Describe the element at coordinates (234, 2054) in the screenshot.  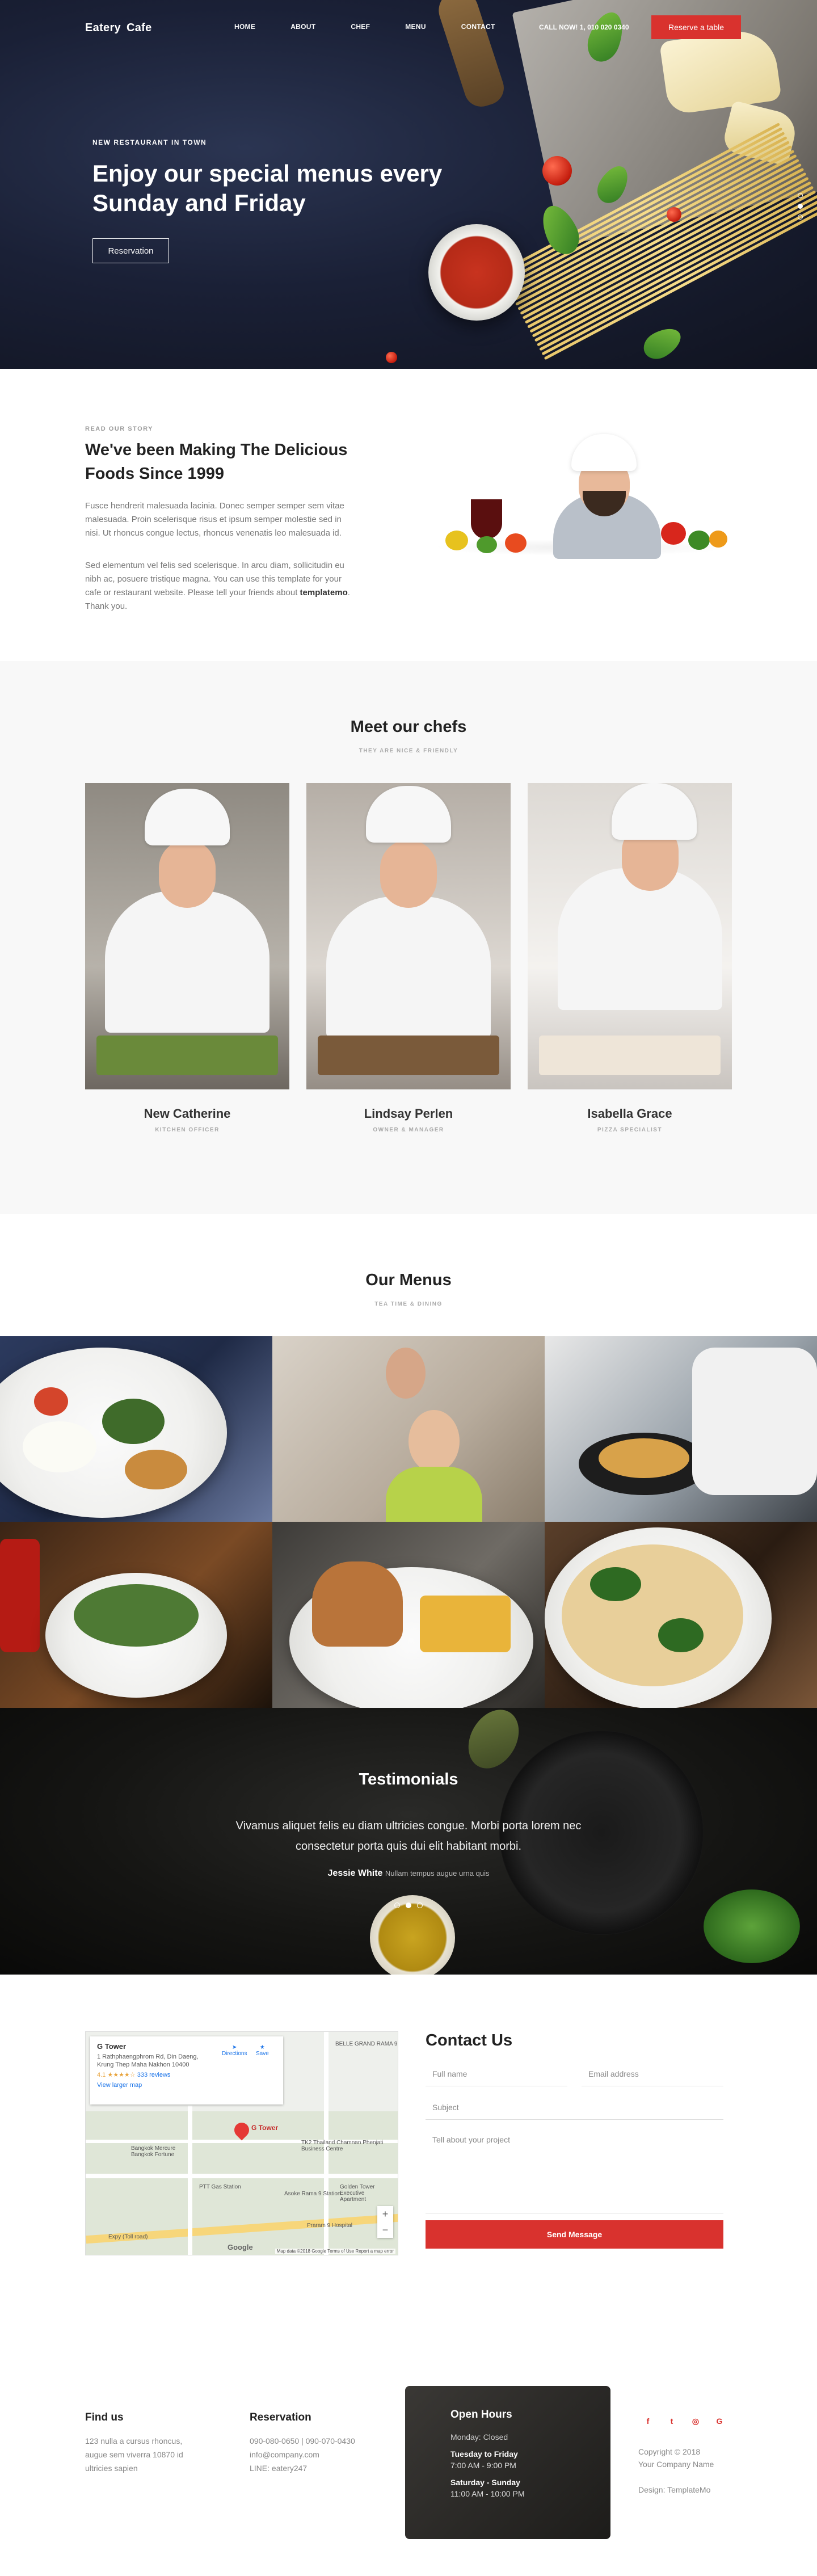
I see `directions-label: Directions` at that location.